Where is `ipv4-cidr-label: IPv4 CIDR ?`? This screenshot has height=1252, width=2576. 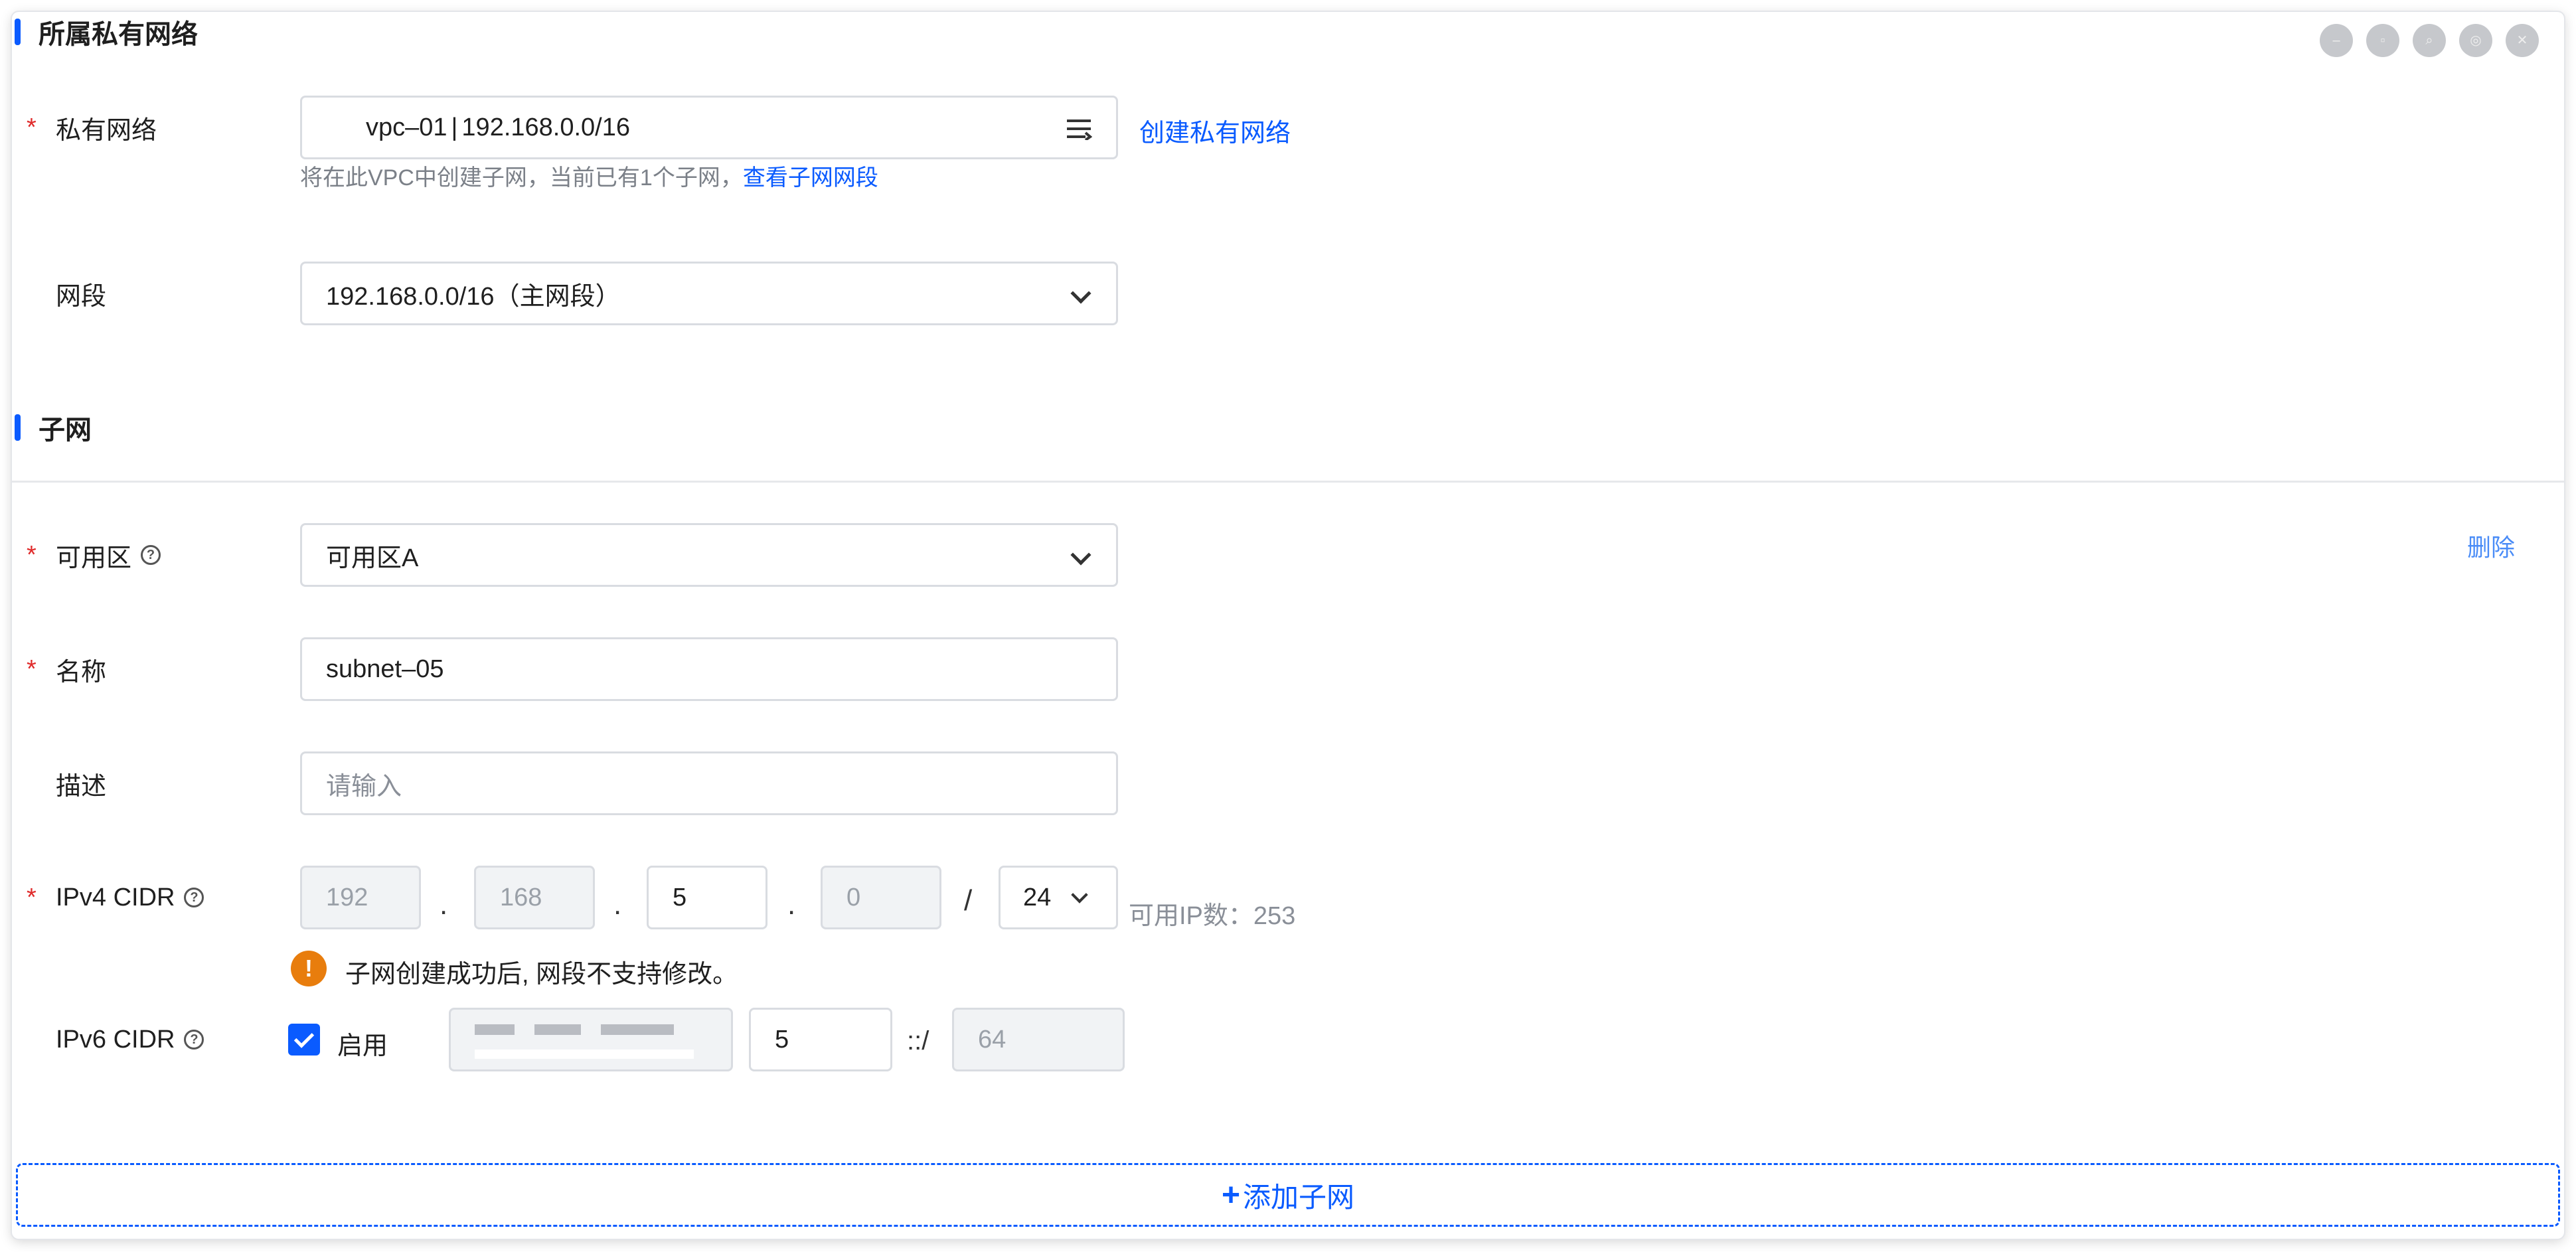 ipv4-cidr-label: IPv4 CIDR ? is located at coordinates (130, 897).